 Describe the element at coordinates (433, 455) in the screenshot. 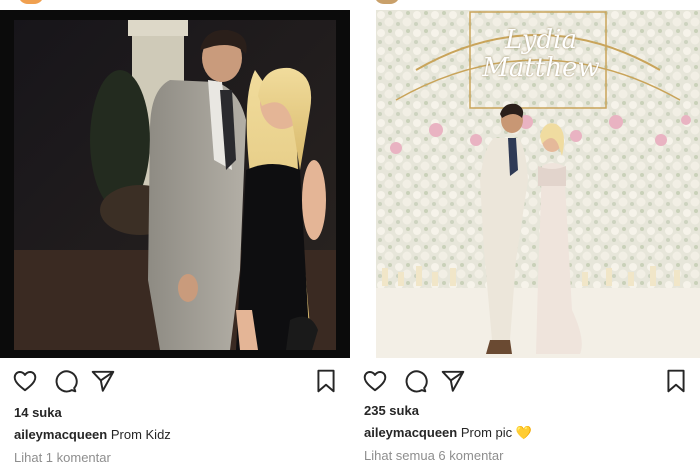

I see `view-comments-link: Lihat semua 6 komentar` at that location.